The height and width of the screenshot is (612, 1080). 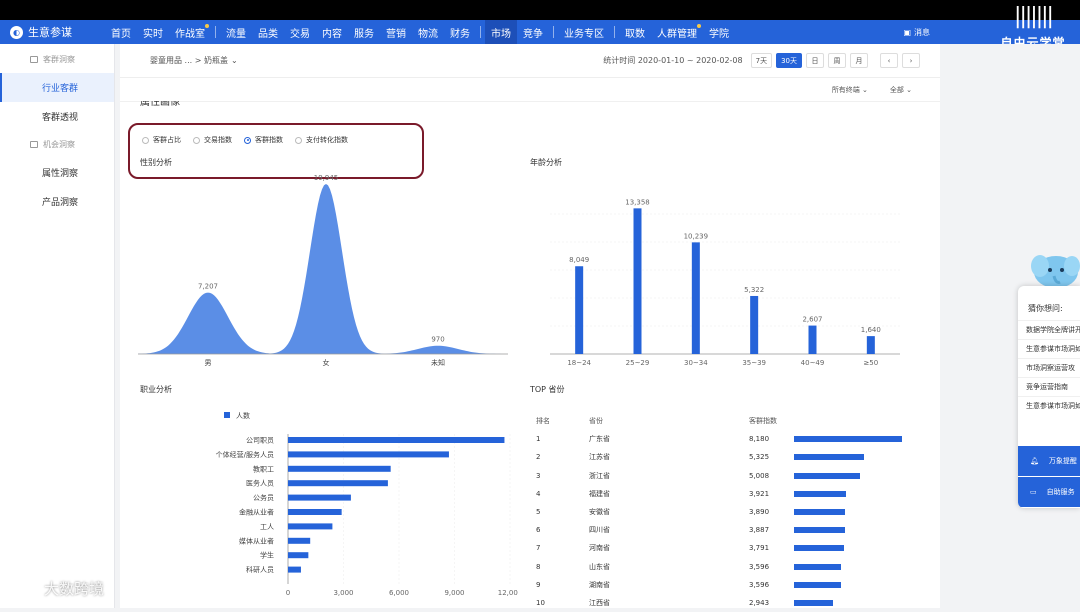 What do you see at coordinates (460, 32) in the screenshot?
I see `nav-item: 财务` at bounding box center [460, 32].